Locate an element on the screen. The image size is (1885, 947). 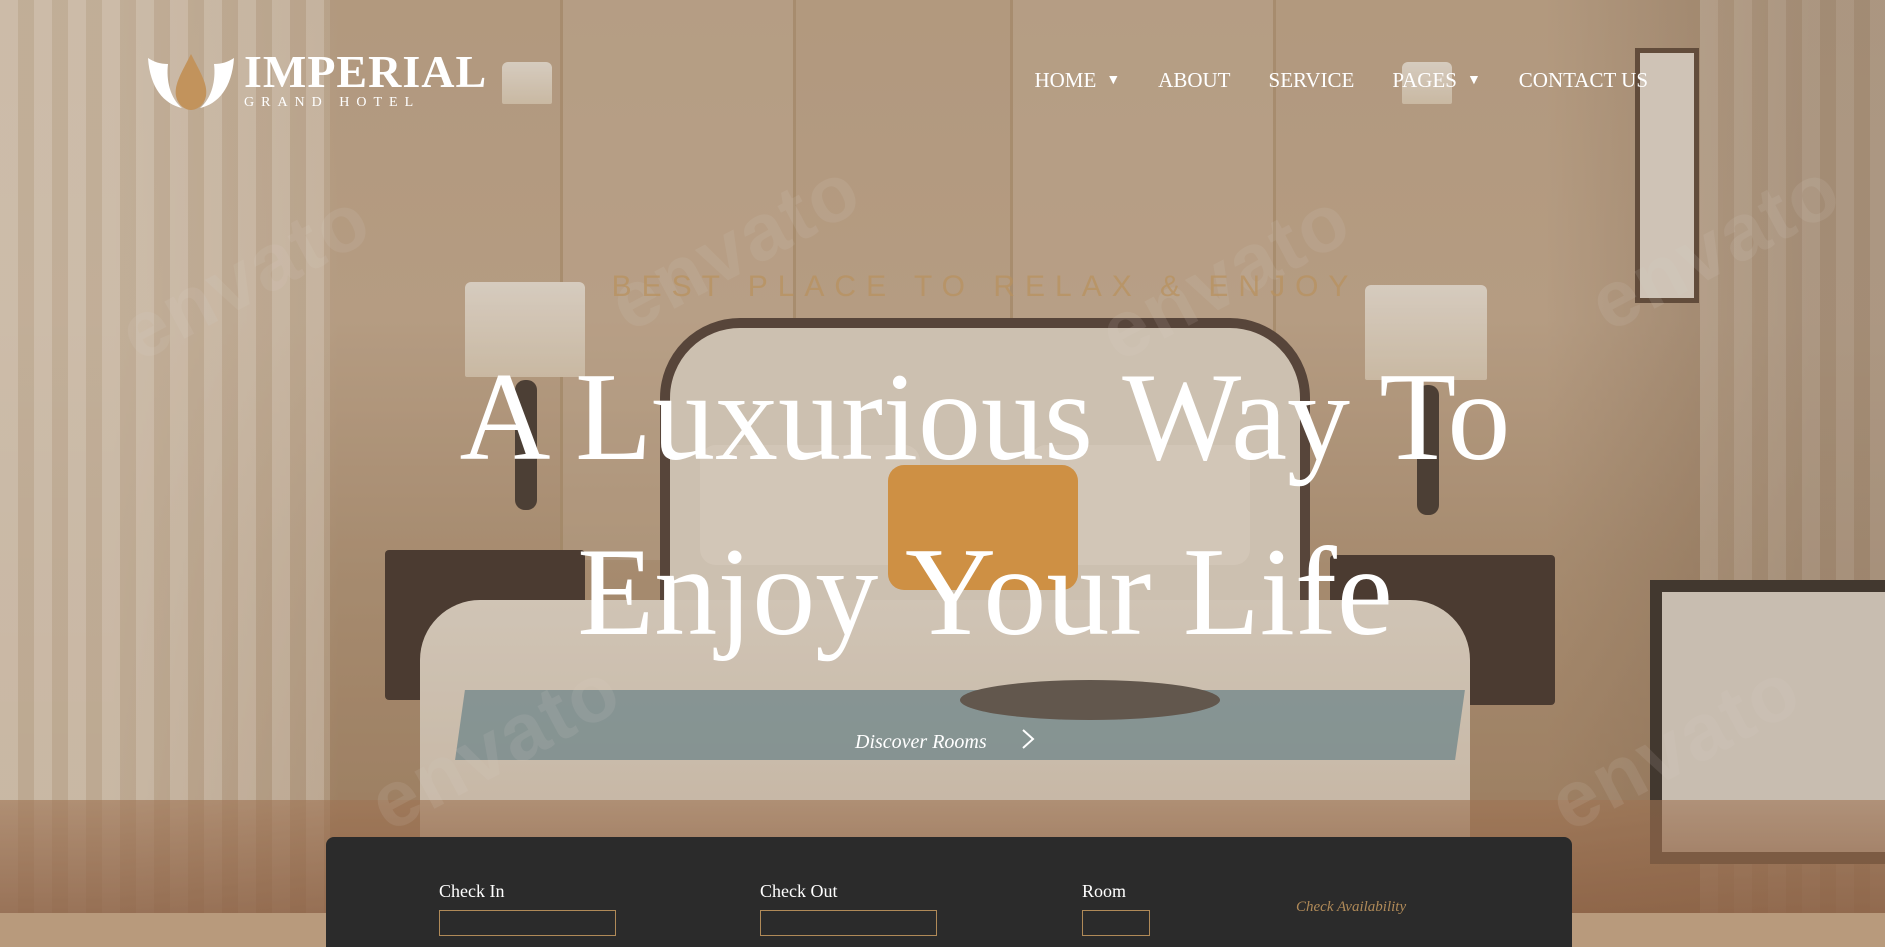
check-in-input is located at coordinates (527, 923).